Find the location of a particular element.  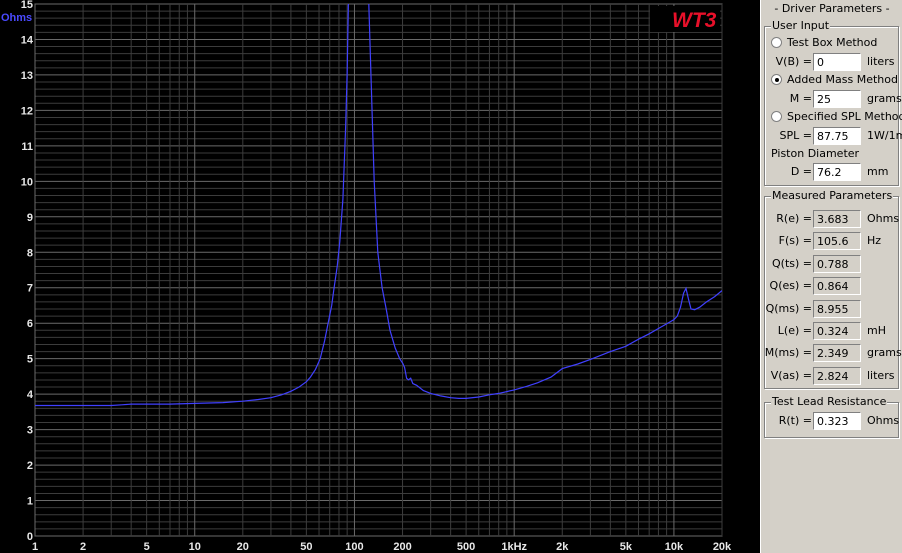

x-tick-label: 1 is located at coordinates (35, 547).